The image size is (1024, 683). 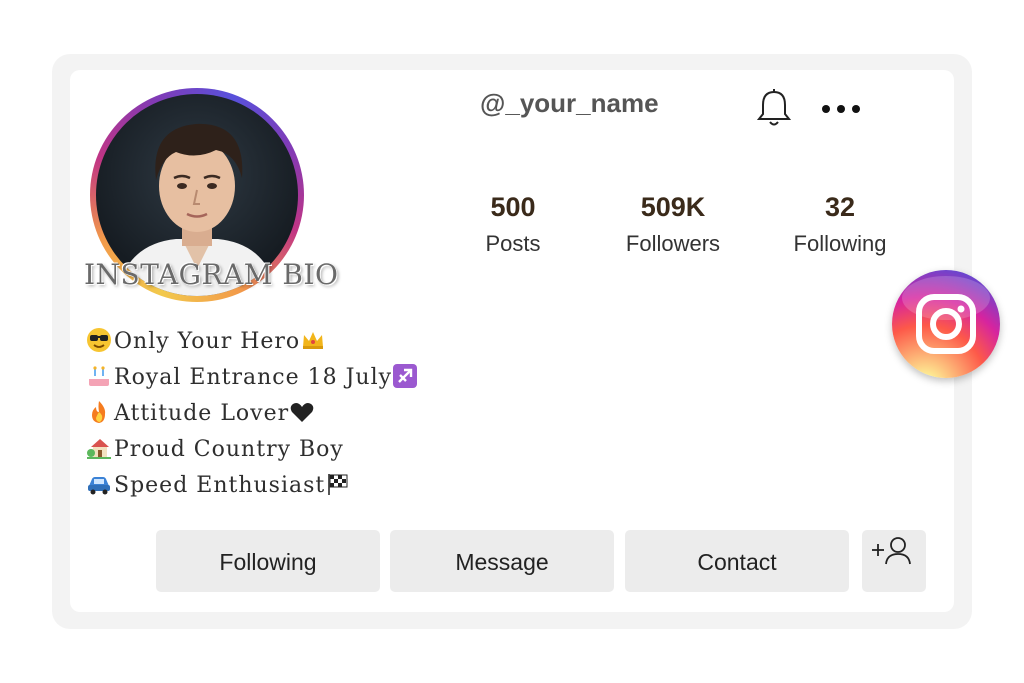 I want to click on add-user-button, so click(x=894, y=561).